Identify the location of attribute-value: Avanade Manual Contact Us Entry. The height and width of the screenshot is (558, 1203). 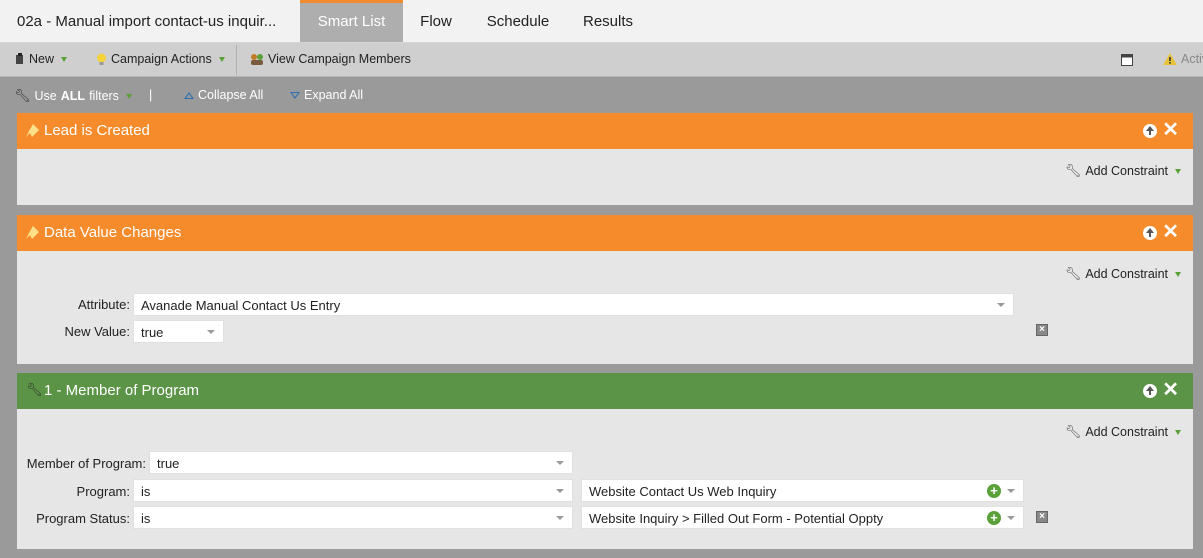
(241, 305).